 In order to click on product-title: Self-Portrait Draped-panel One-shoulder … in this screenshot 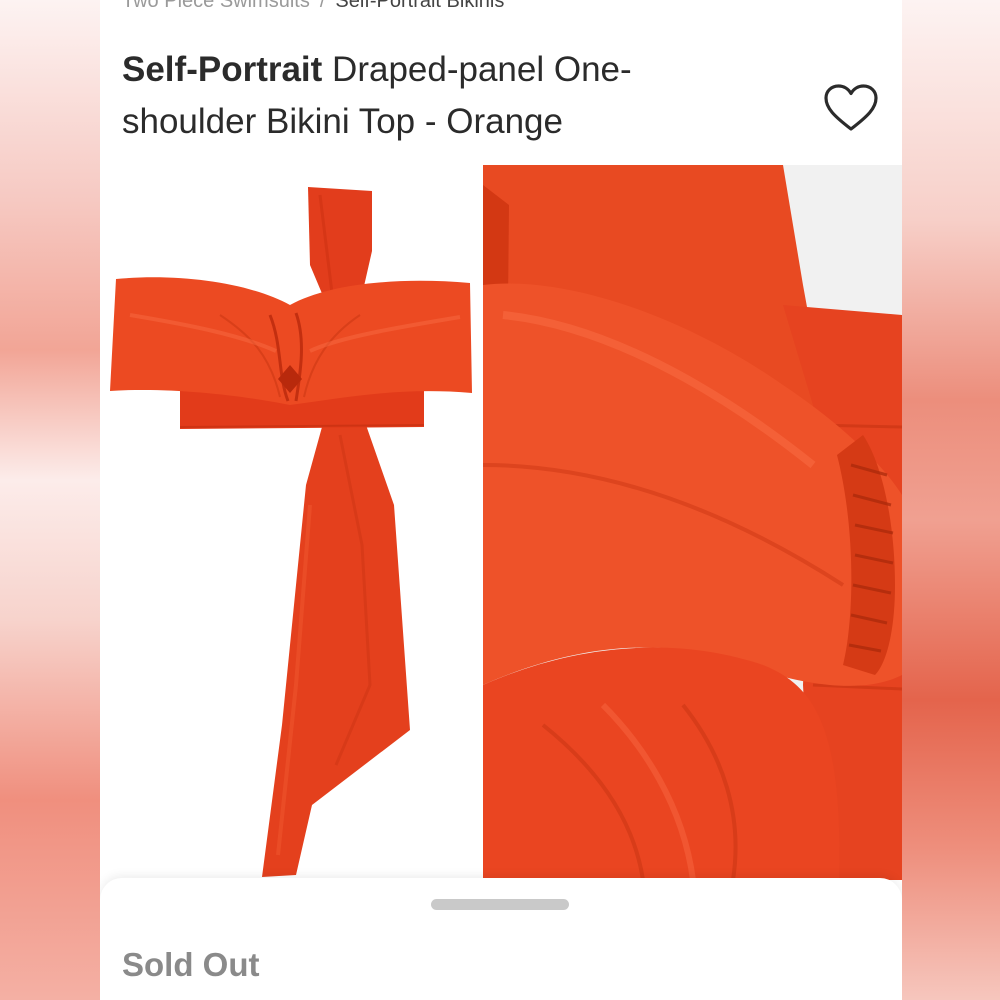, I will do `click(442, 96)`.